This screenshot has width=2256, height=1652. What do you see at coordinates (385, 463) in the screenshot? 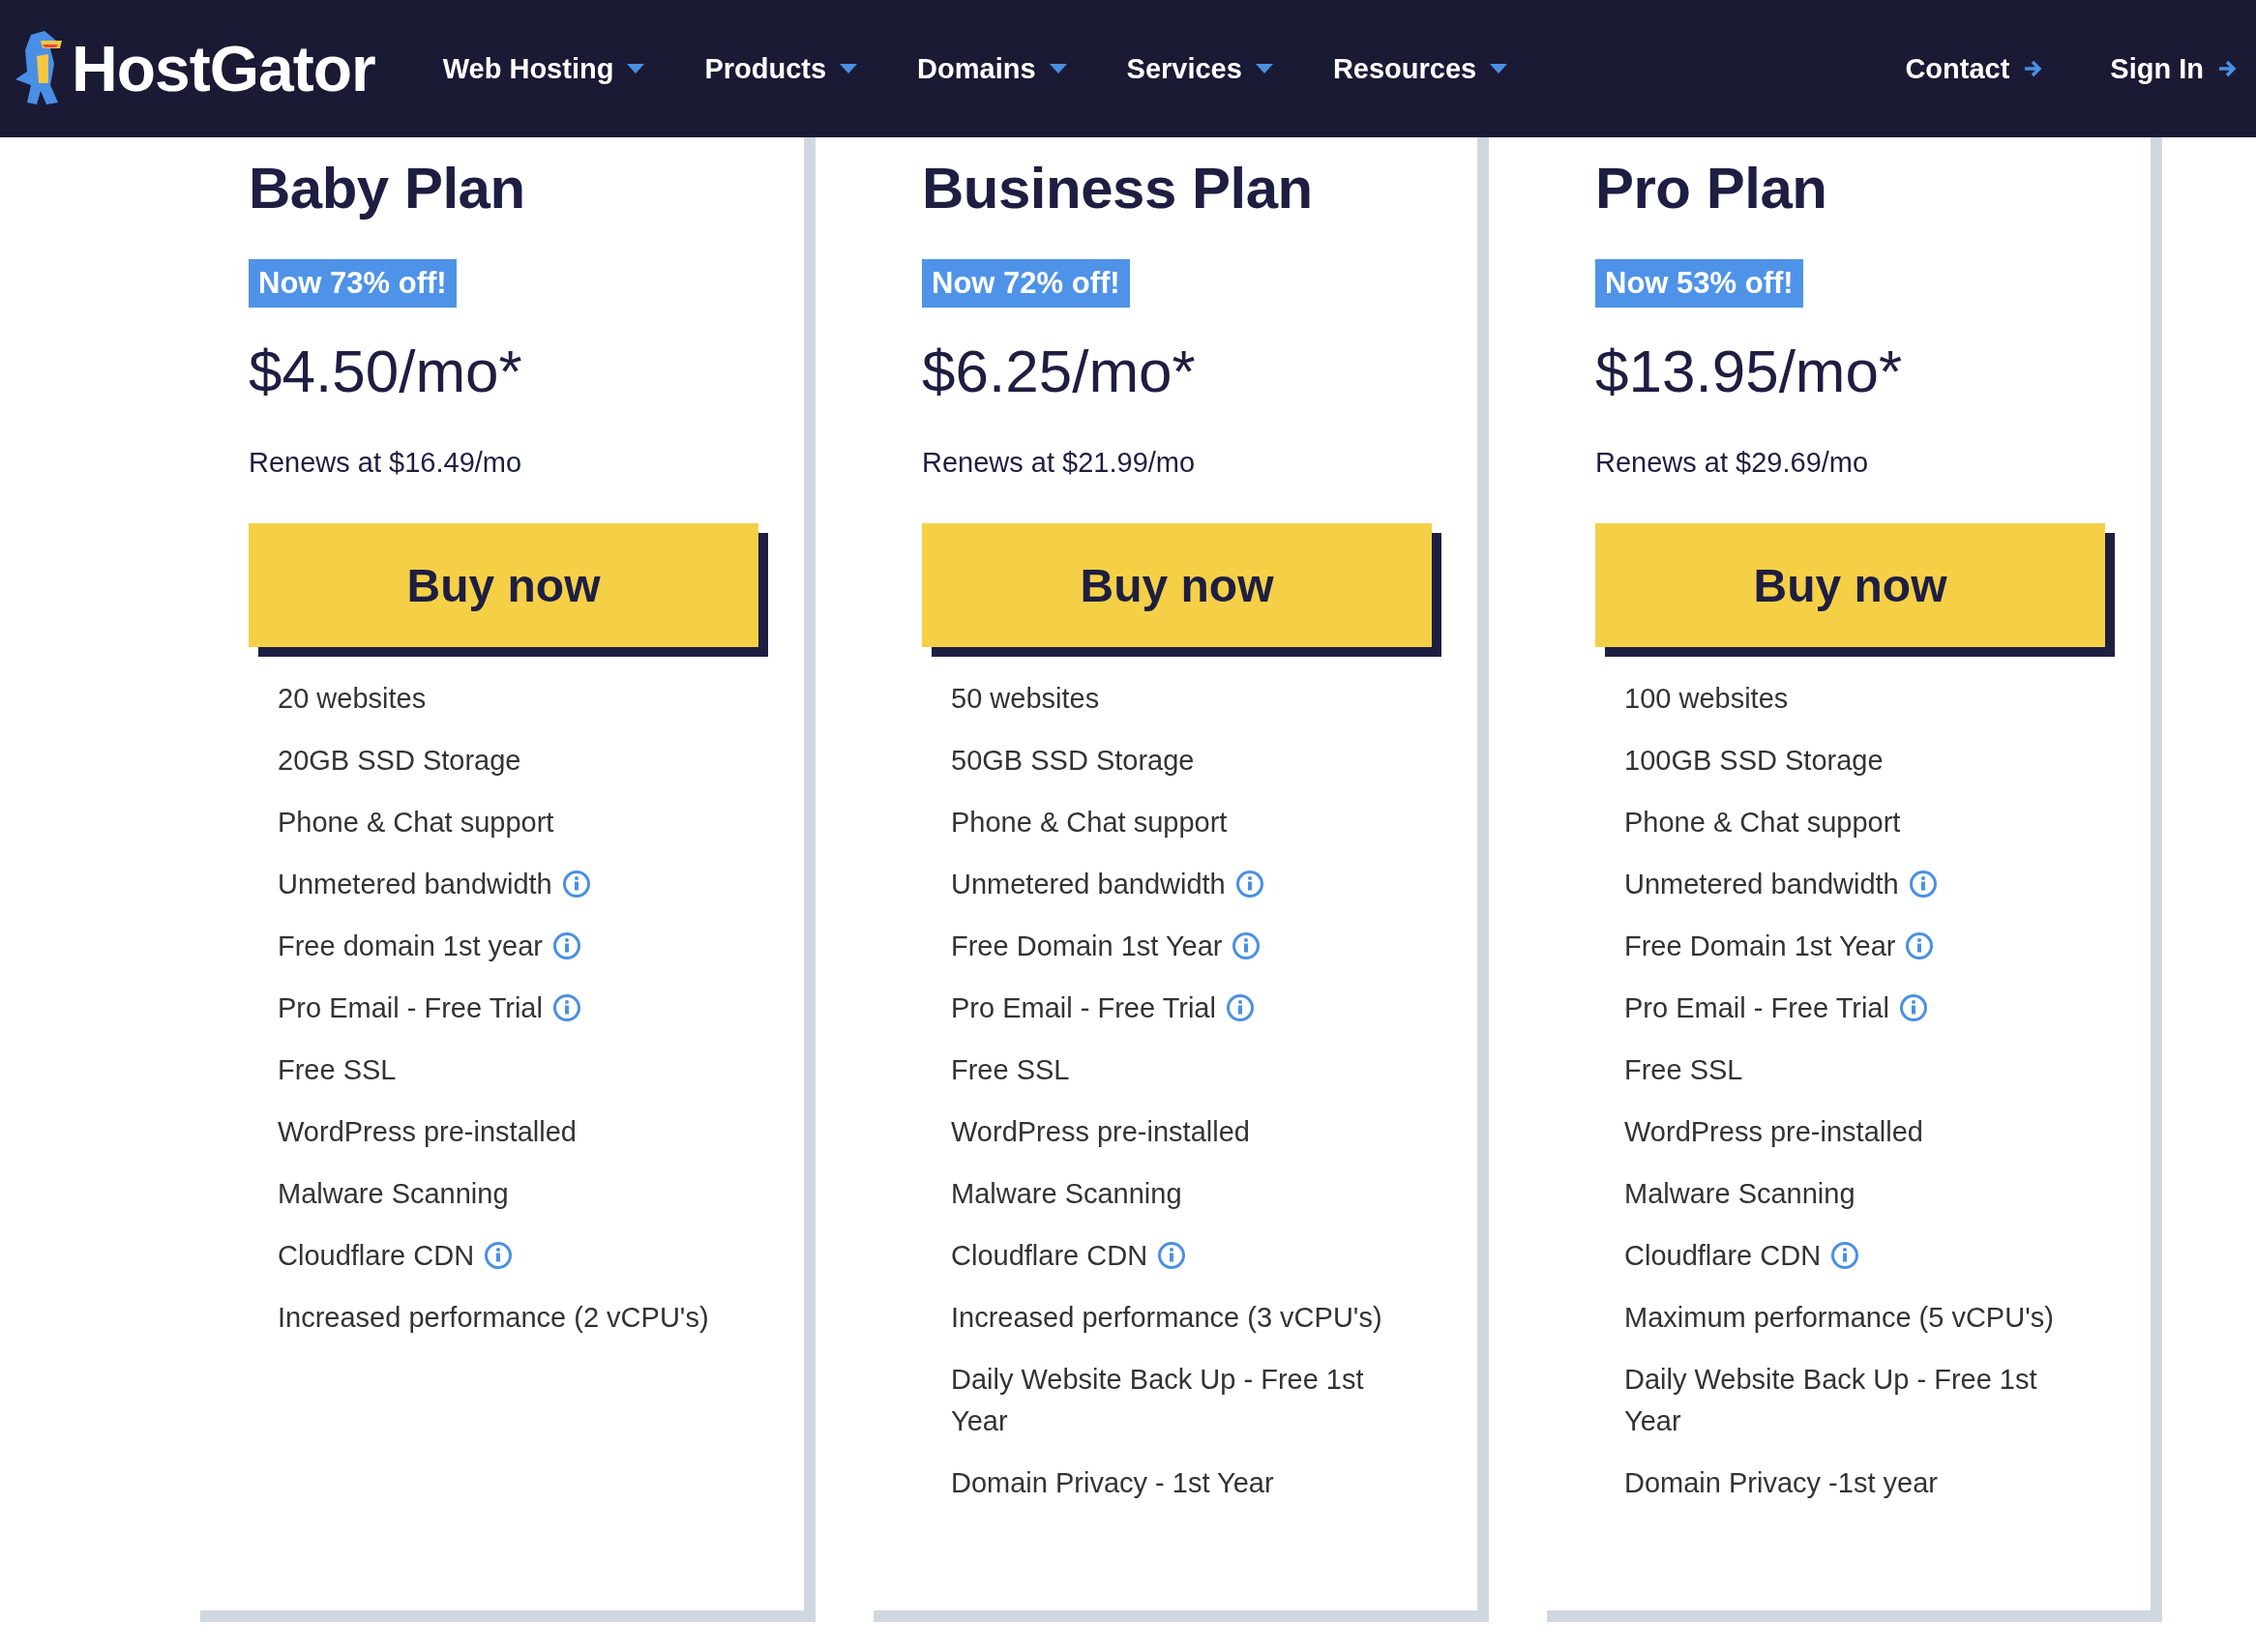
I see `renewal-price: Renews at $16.49/mo` at bounding box center [385, 463].